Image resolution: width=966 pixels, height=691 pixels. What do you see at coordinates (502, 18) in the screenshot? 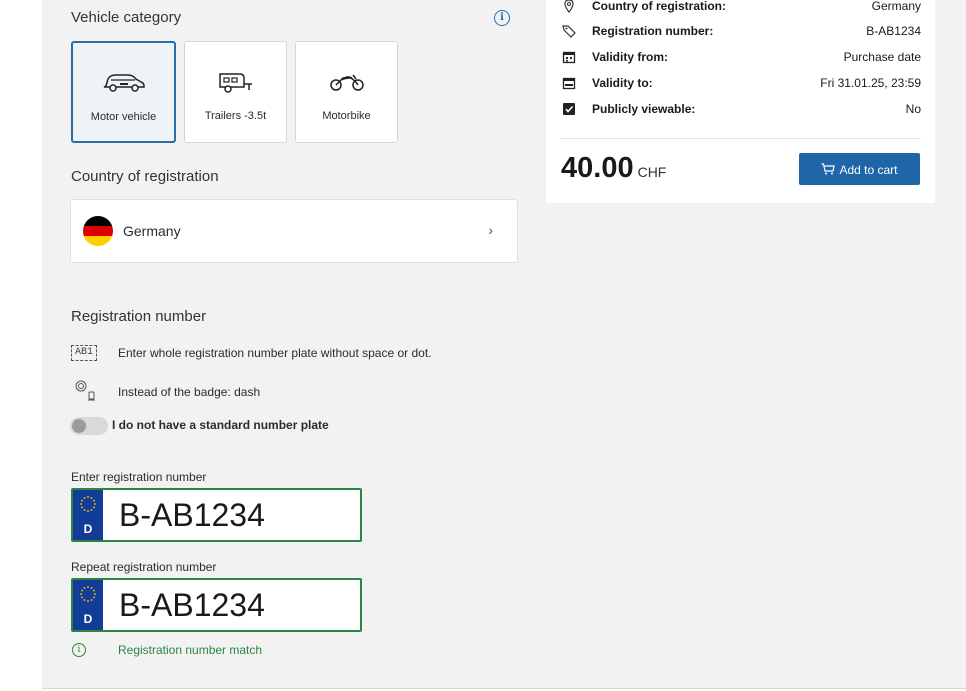
I see `info-icon: i` at bounding box center [502, 18].